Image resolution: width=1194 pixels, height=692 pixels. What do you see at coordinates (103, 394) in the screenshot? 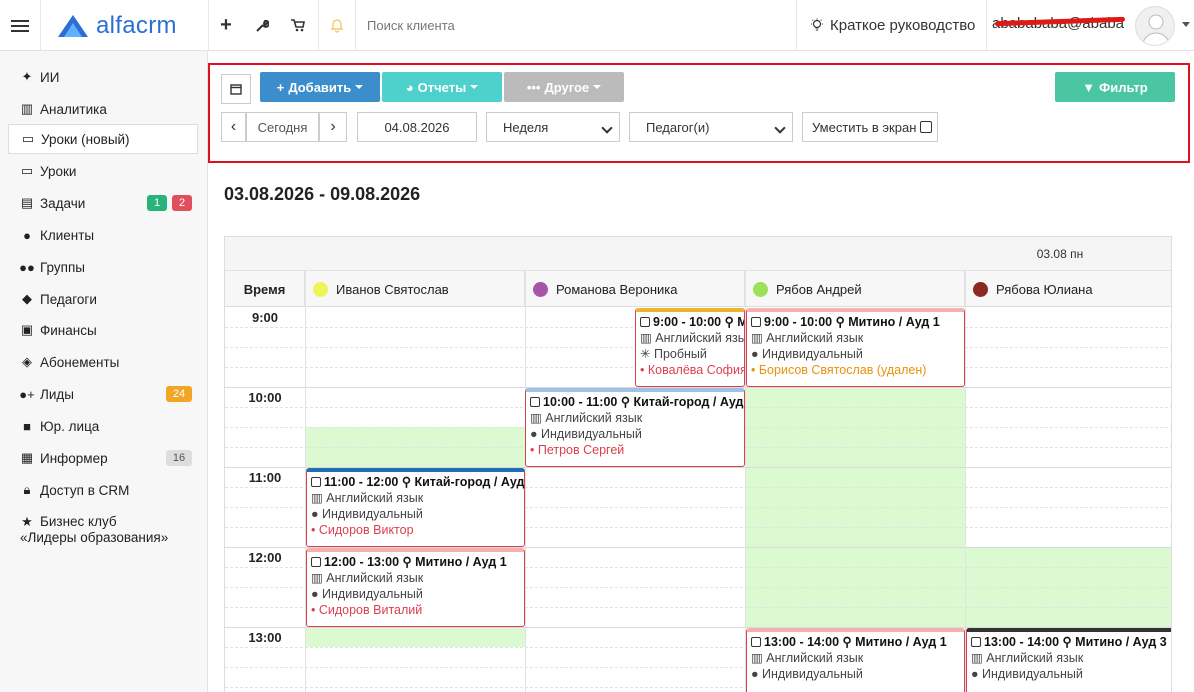
I see `sidebar-item-leads: ●+ Лиды 24` at bounding box center [103, 394].